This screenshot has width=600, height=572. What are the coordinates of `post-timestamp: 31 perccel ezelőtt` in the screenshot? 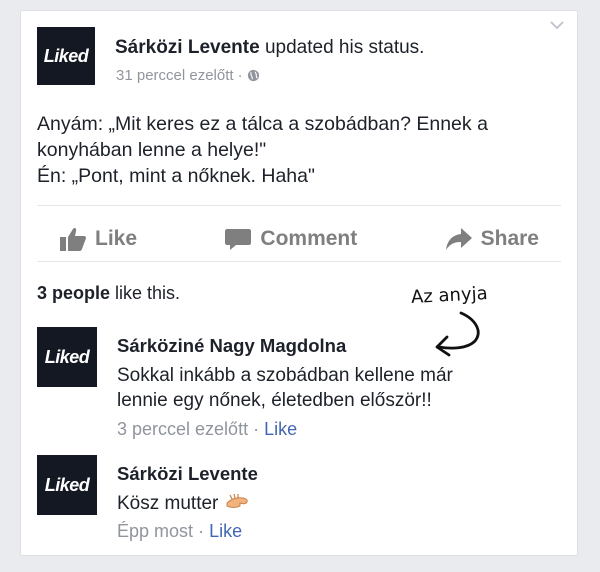 It's located at (175, 75).